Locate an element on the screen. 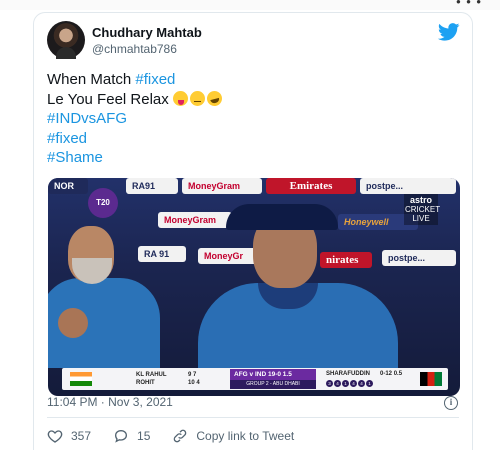 The height and width of the screenshot is (450, 500). astro-live: LIVE is located at coordinates (421, 218).